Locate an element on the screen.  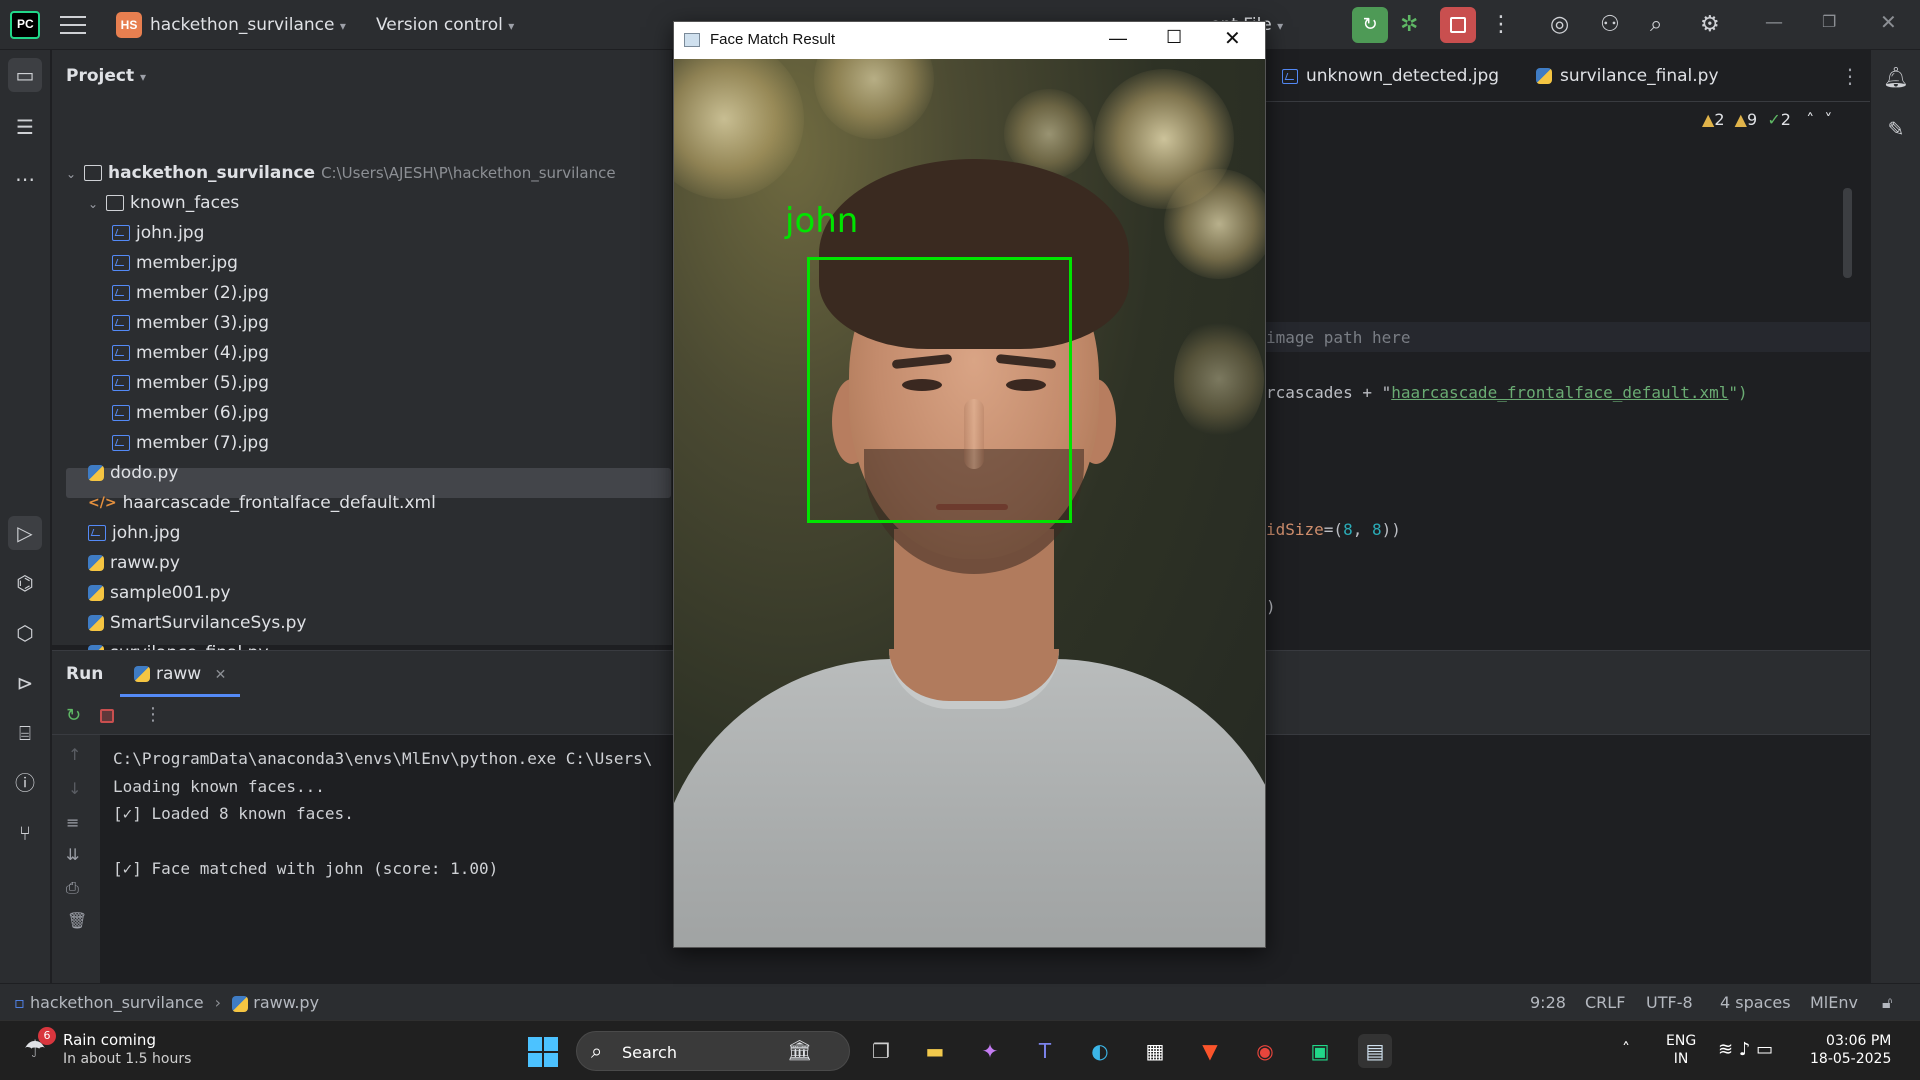
add-user-icon: ⚇ is located at coordinates (1610, 24).